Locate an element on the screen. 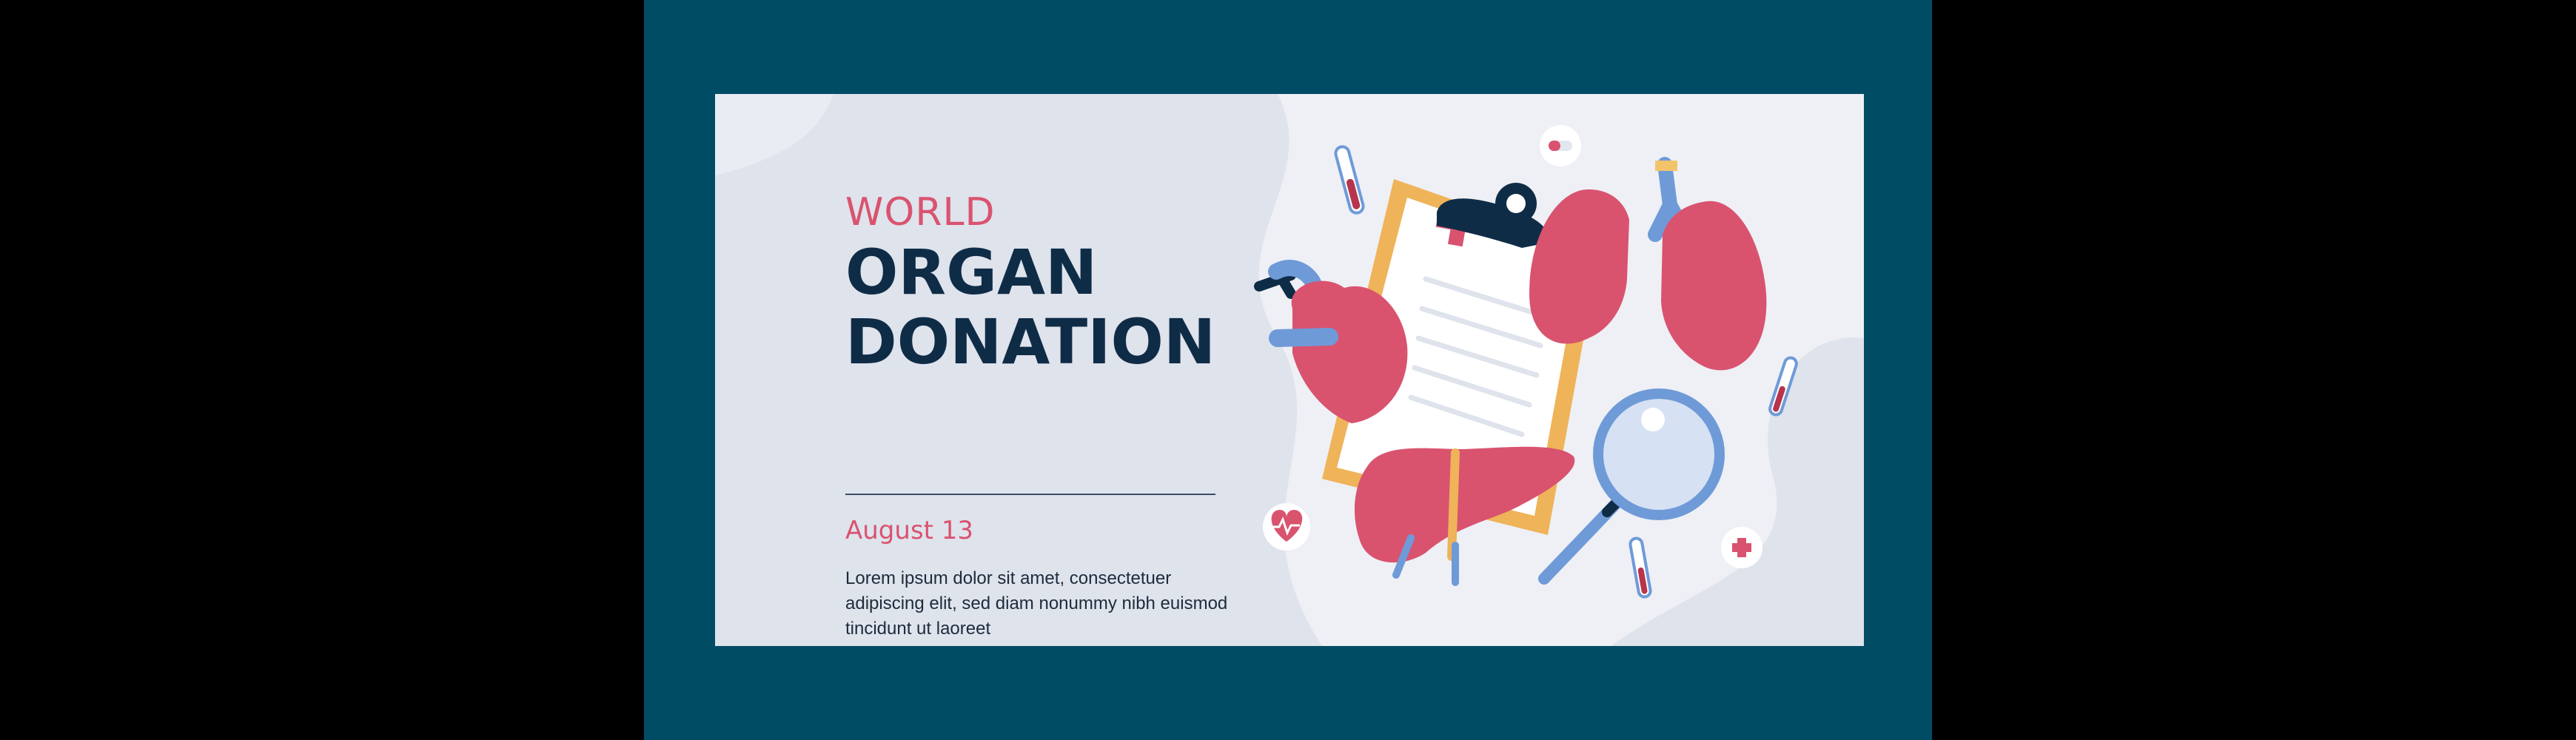 This screenshot has width=2576, height=740. cardiogram-icon is located at coordinates (1286, 527).